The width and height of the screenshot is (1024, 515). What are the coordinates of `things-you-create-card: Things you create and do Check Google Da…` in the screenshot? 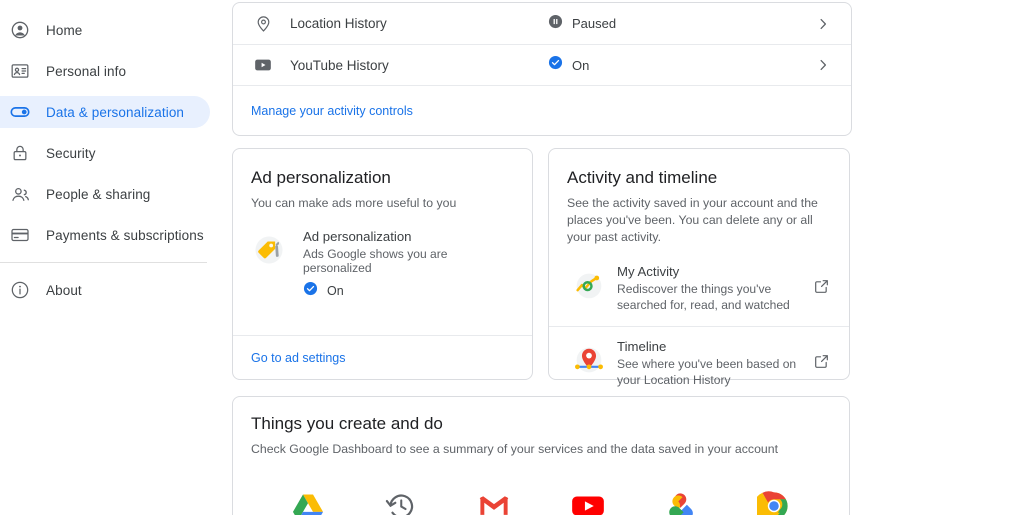 It's located at (541, 455).